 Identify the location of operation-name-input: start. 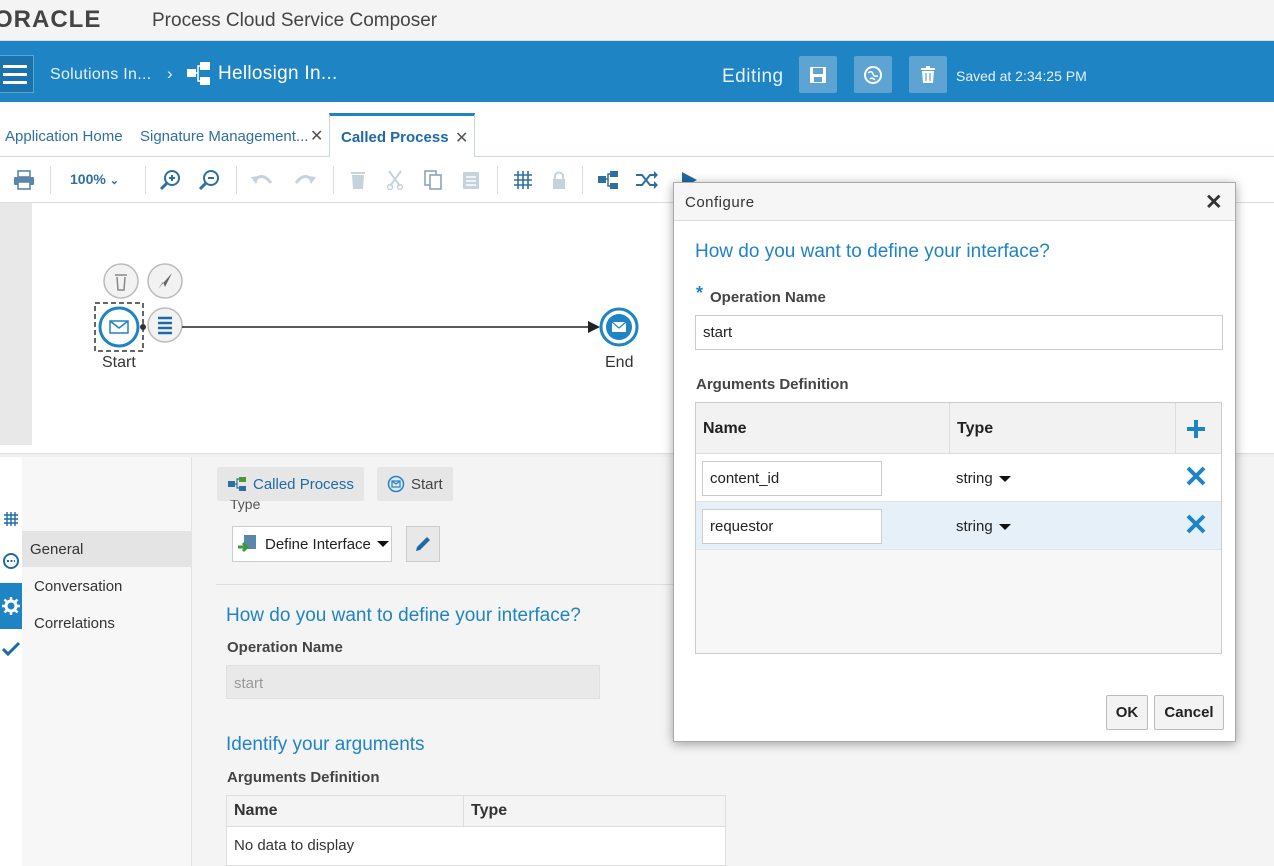
(959, 332).